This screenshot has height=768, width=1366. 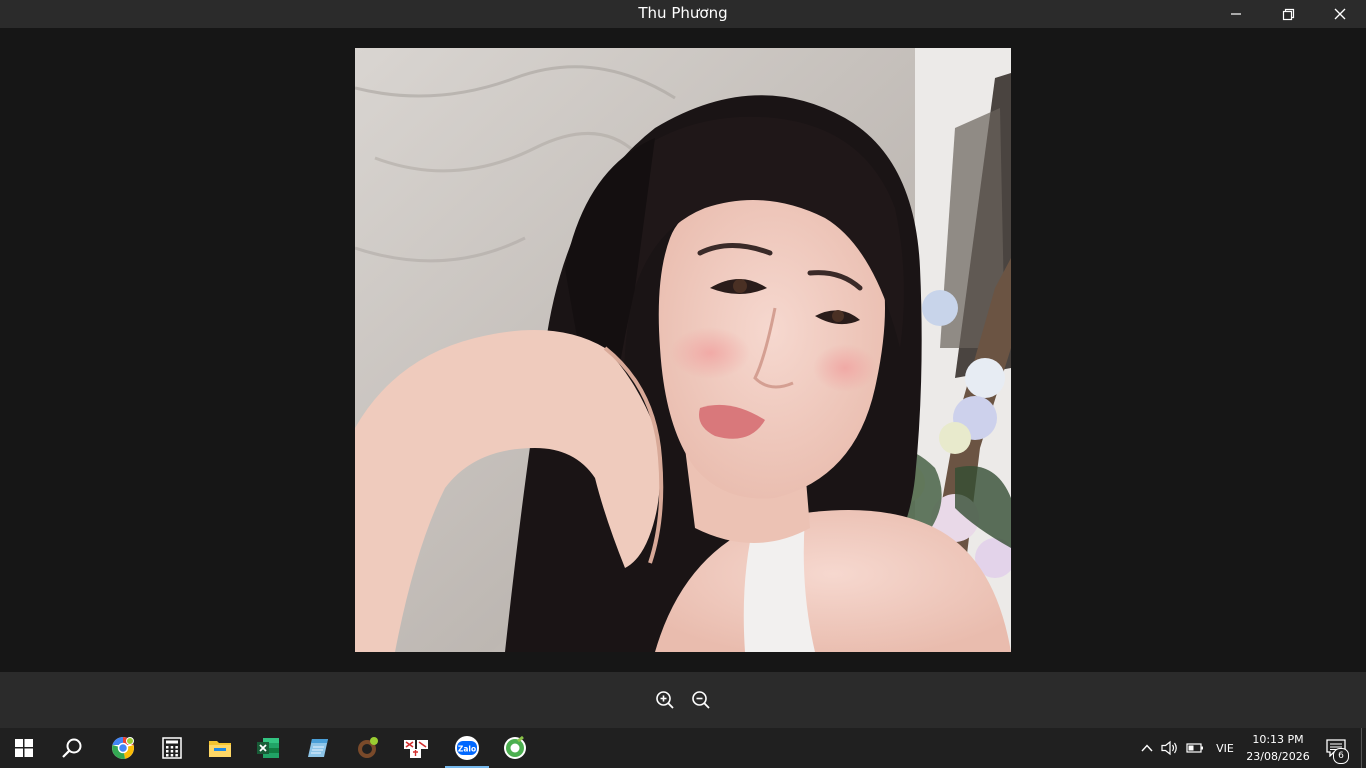 I want to click on taskbar-search-button, so click(x=72, y=748).